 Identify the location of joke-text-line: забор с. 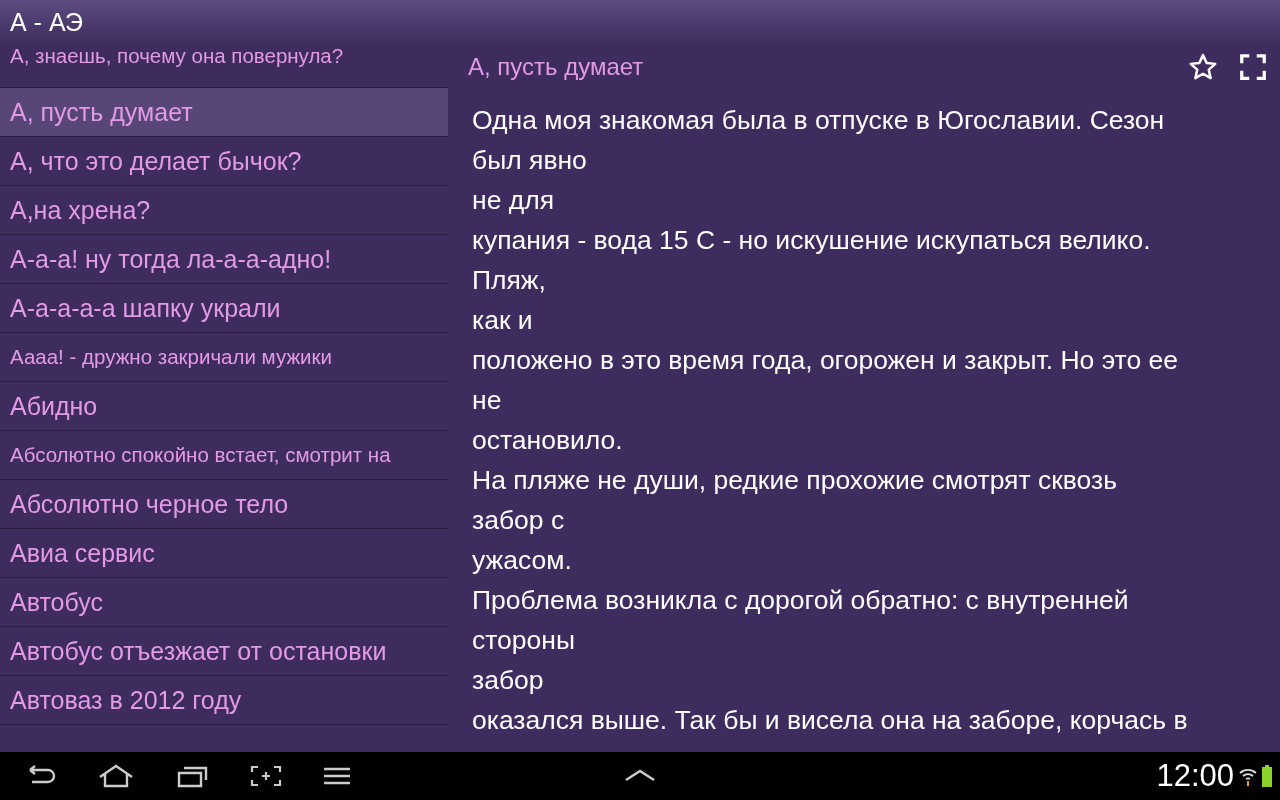
(519, 520).